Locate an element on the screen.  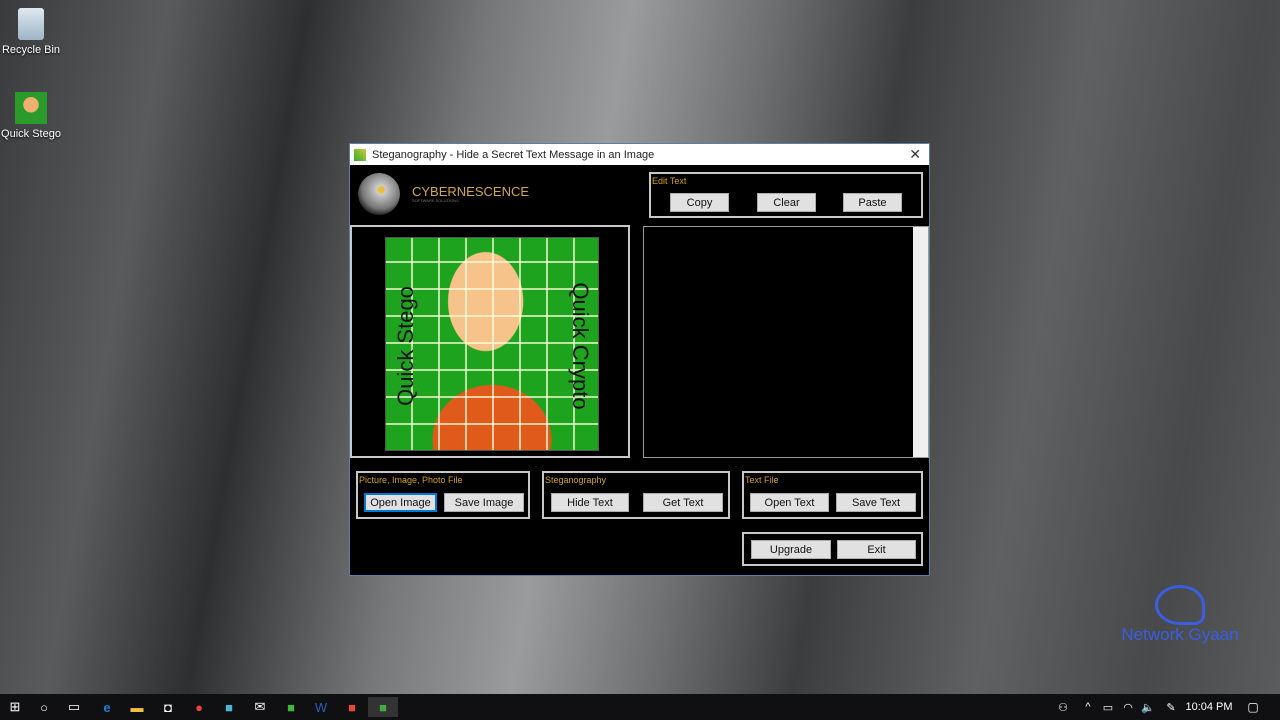
open-image-button: Open Image is located at coordinates (400, 502).